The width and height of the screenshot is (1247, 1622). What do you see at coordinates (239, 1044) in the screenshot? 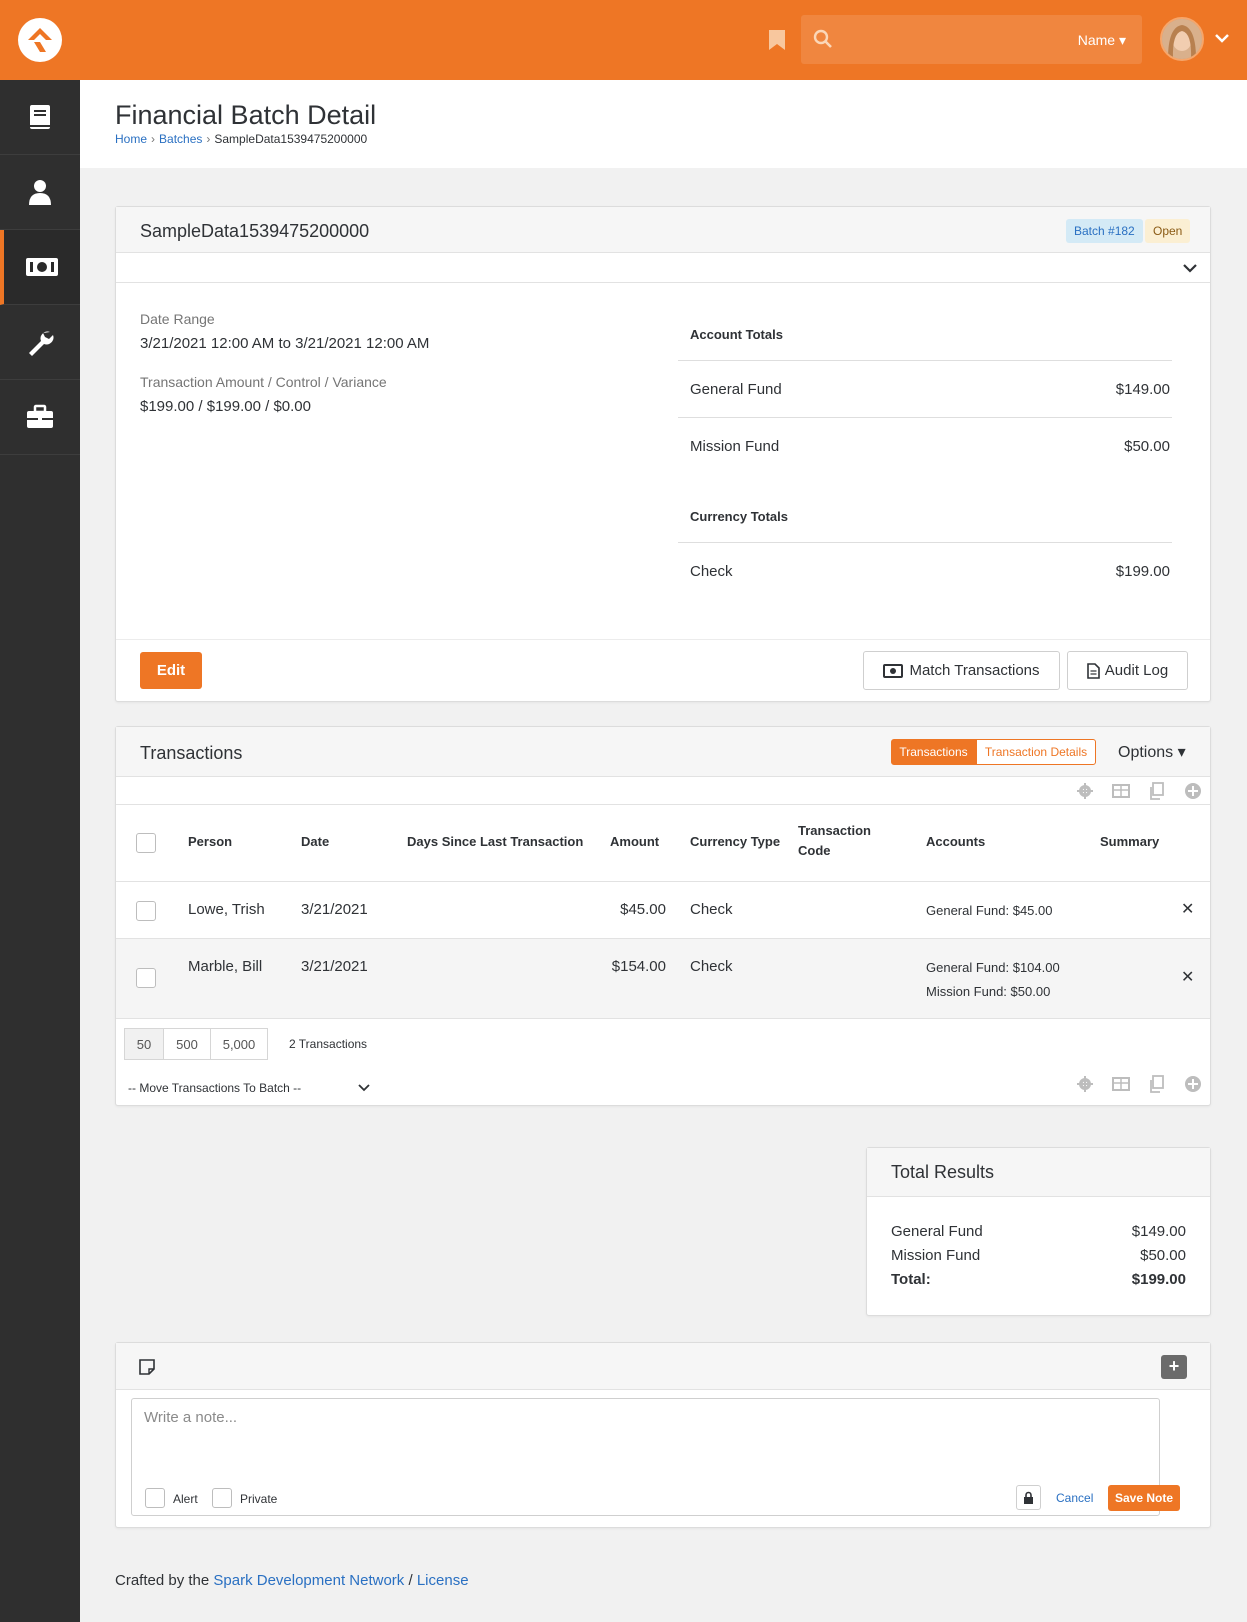
I see `page-size-5000: 5,000` at bounding box center [239, 1044].